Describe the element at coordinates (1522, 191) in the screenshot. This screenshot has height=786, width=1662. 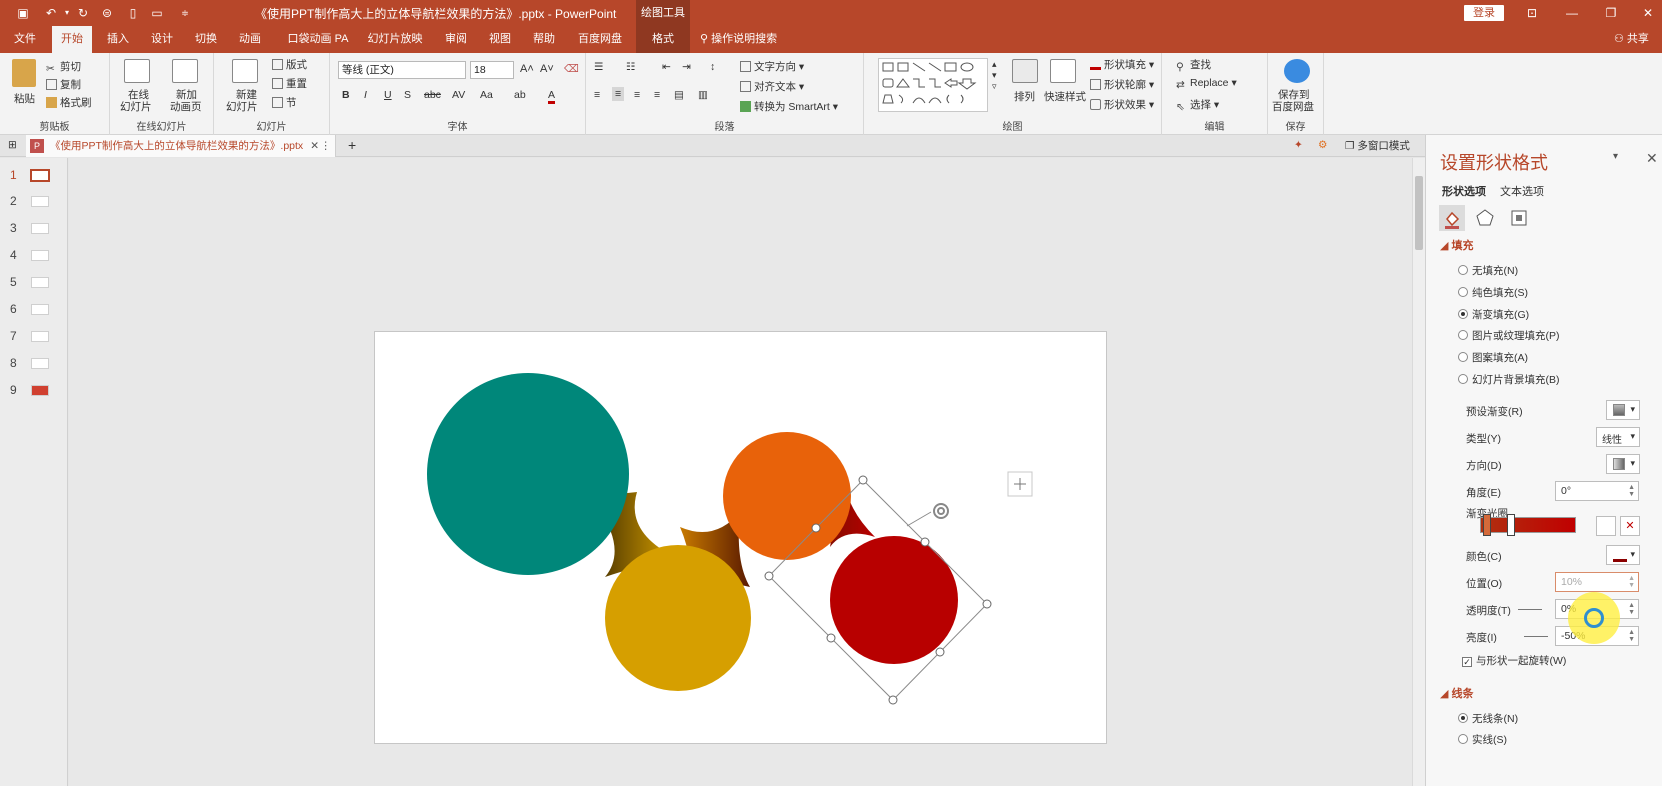
I see `tab-text-options: 文本选项` at that location.